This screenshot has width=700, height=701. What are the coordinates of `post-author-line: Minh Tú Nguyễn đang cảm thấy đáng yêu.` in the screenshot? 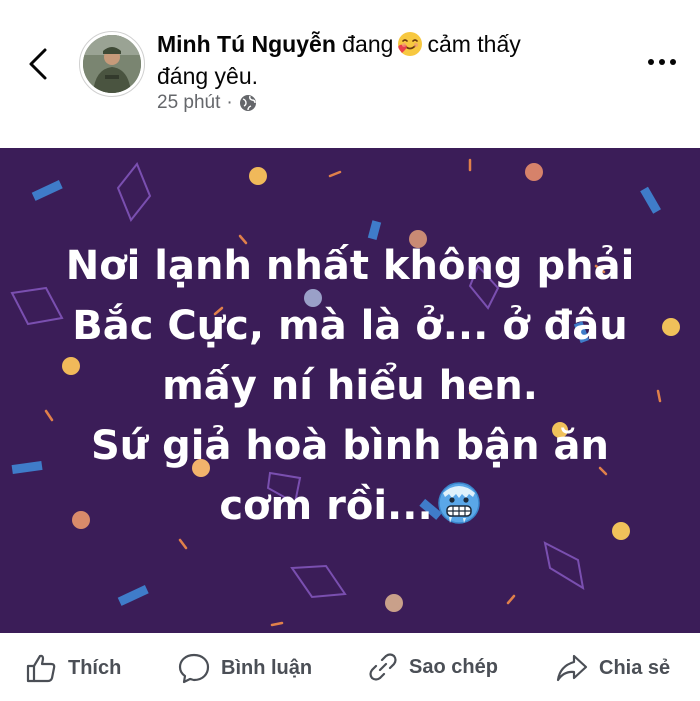 It's located at (377, 60).